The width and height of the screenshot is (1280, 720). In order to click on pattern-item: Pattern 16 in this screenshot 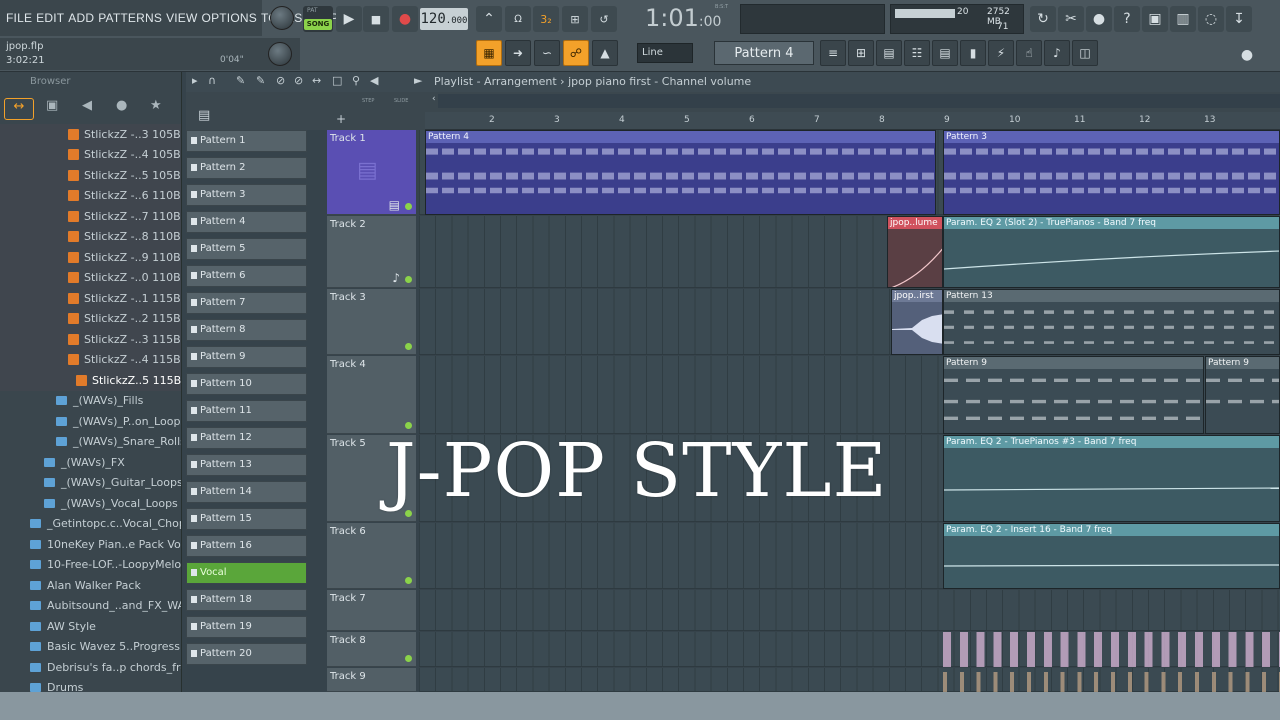, I will do `click(246, 546)`.